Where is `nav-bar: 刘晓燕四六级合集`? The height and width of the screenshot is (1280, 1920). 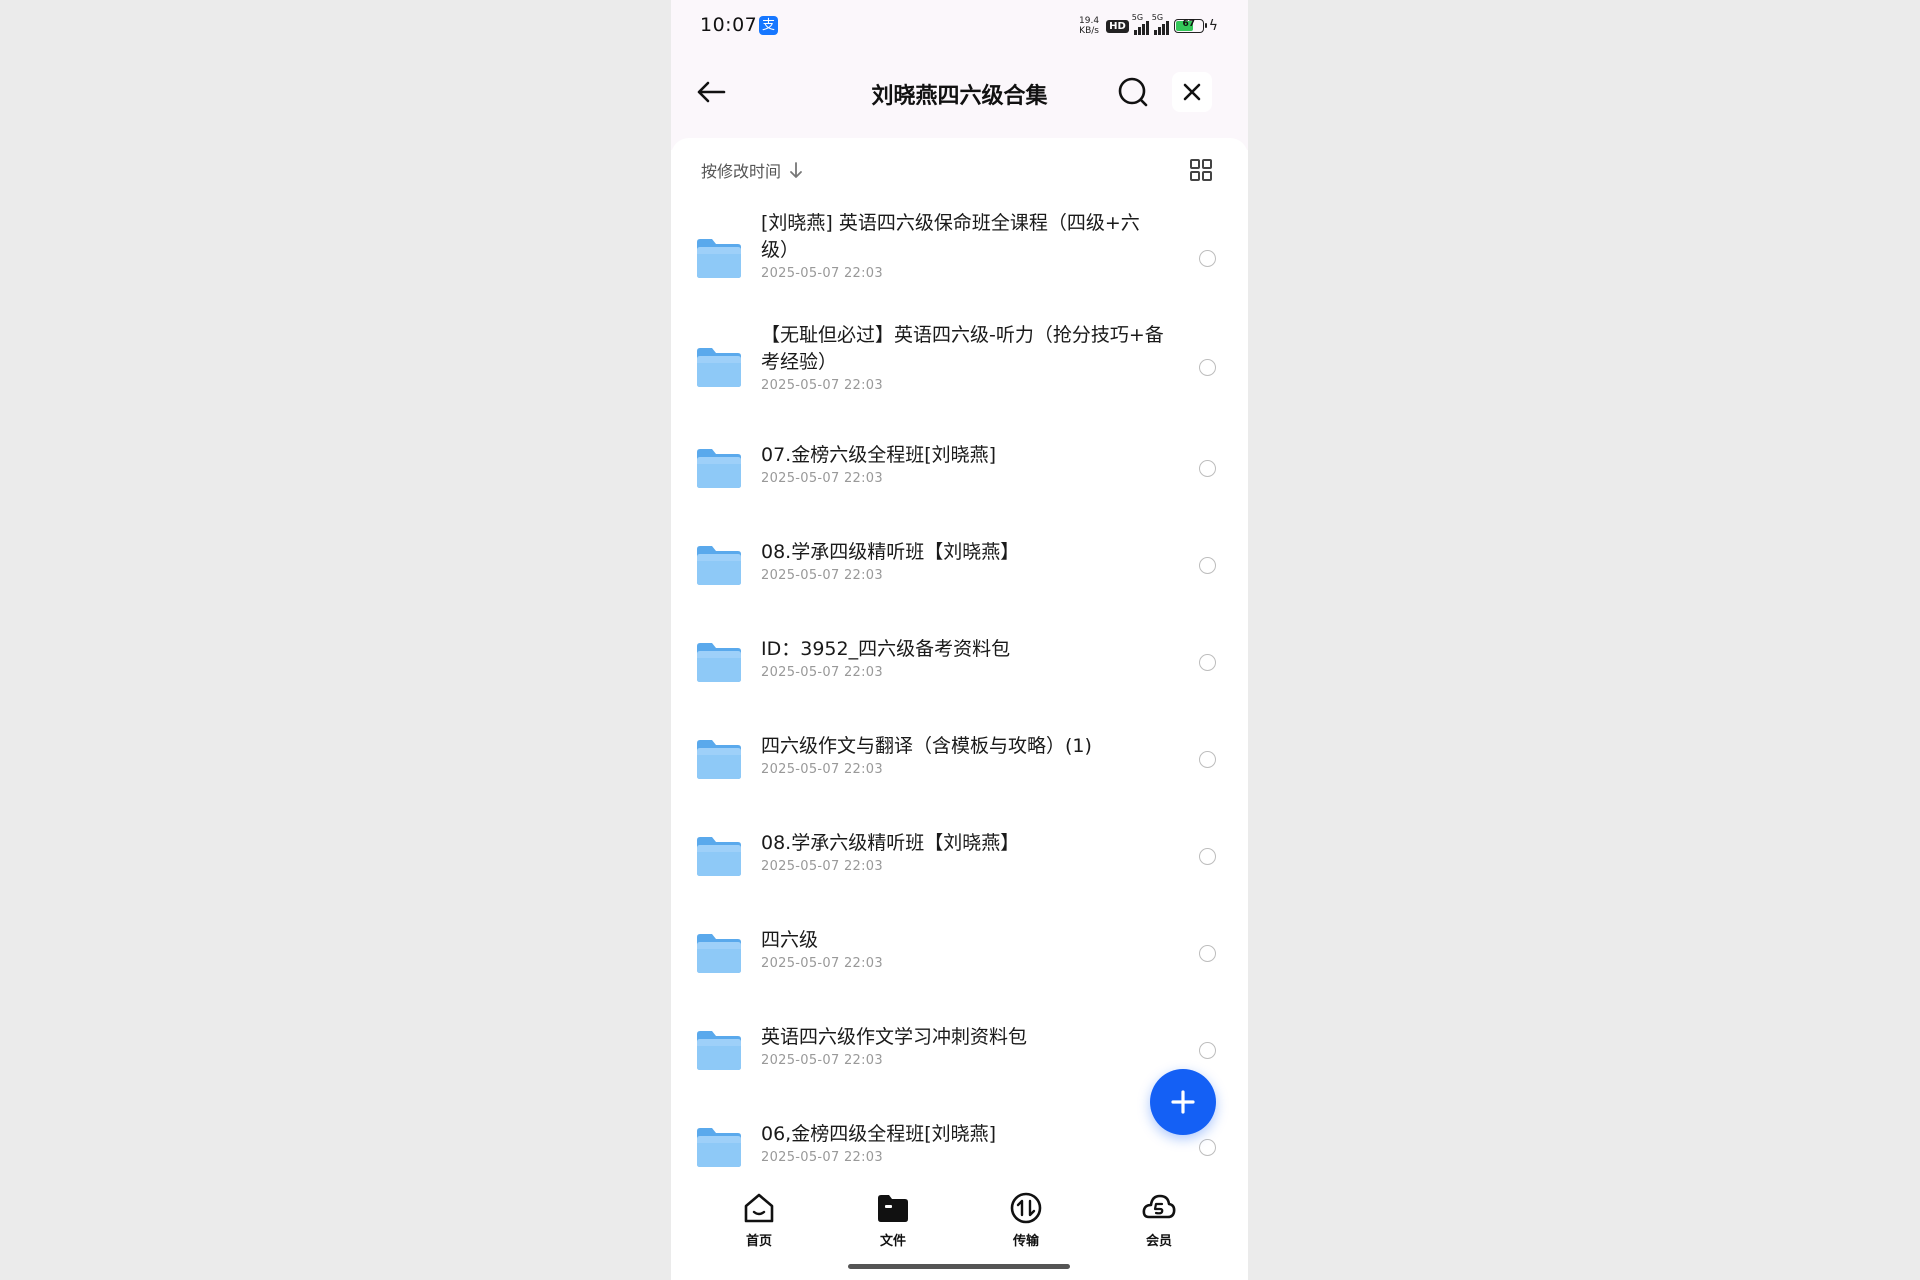
nav-bar: 刘晓燕四六级合集 is located at coordinates (959, 92).